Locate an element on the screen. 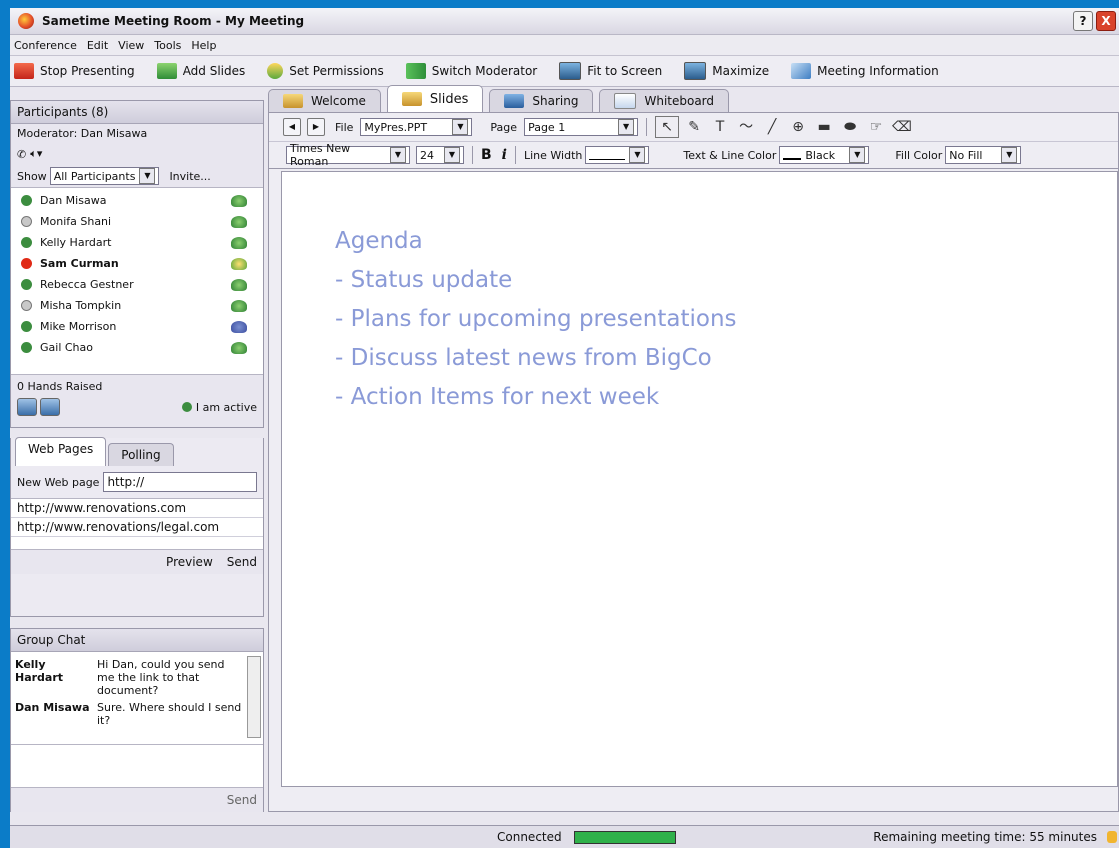 This screenshot has height=848, width=1119. active-status-select: I am active is located at coordinates (226, 407).